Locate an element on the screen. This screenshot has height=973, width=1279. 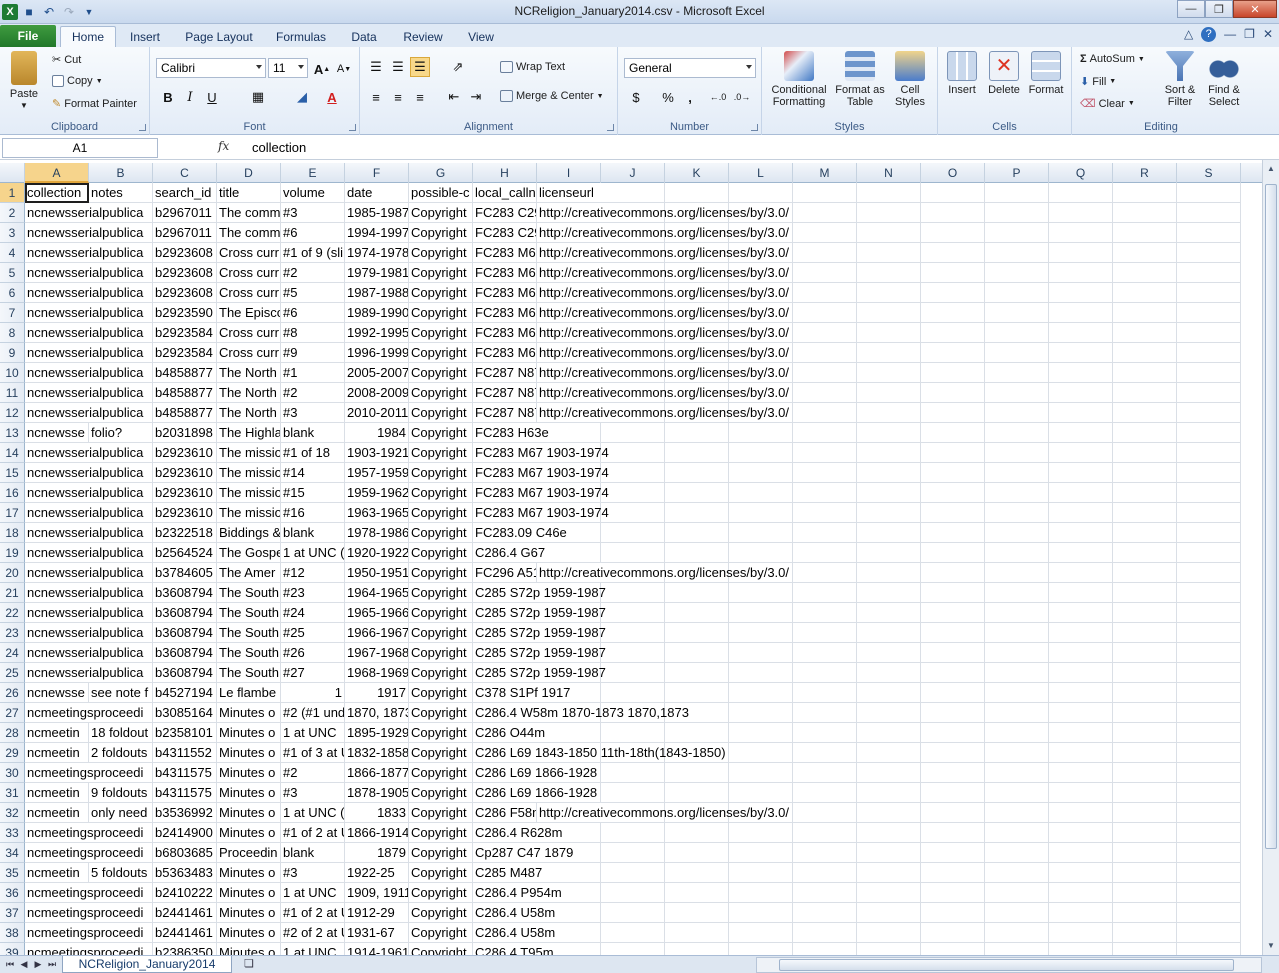
cell-M19 is located at coordinates (825, 553).